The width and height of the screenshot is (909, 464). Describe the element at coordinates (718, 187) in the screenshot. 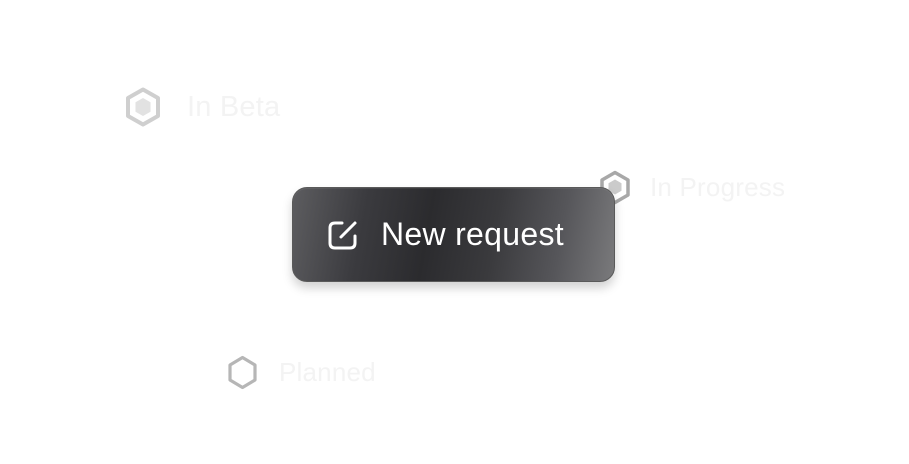

I see `status-label: In Progress` at that location.